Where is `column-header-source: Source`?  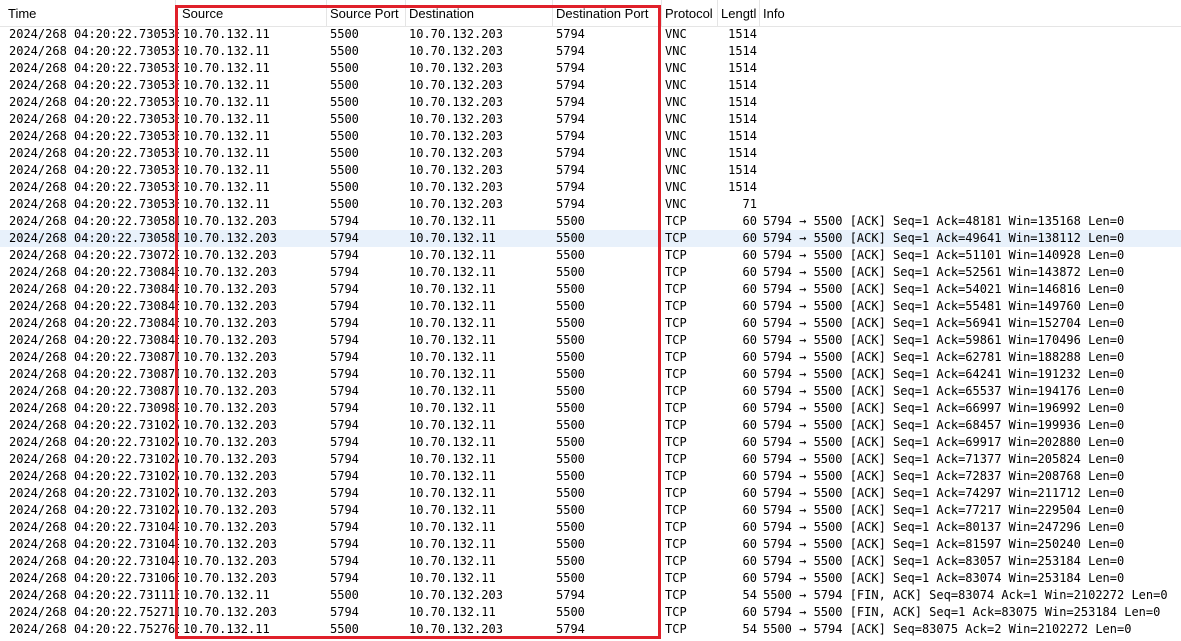 column-header-source: Source is located at coordinates (253, 13).